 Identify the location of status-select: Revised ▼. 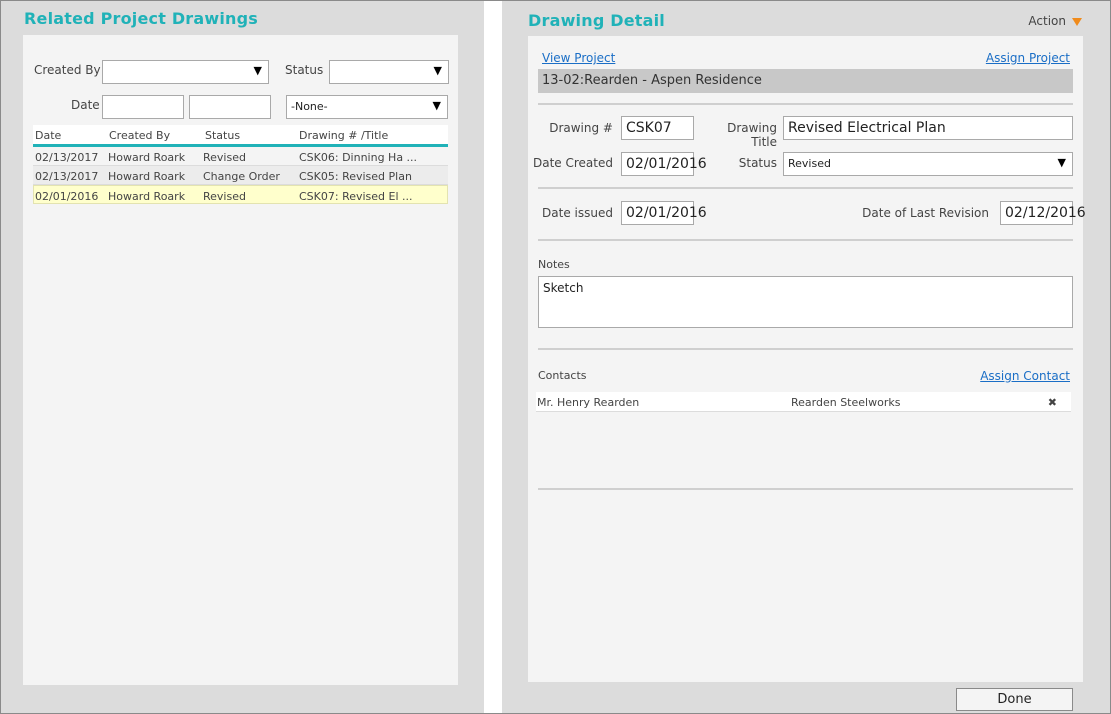
(928, 164).